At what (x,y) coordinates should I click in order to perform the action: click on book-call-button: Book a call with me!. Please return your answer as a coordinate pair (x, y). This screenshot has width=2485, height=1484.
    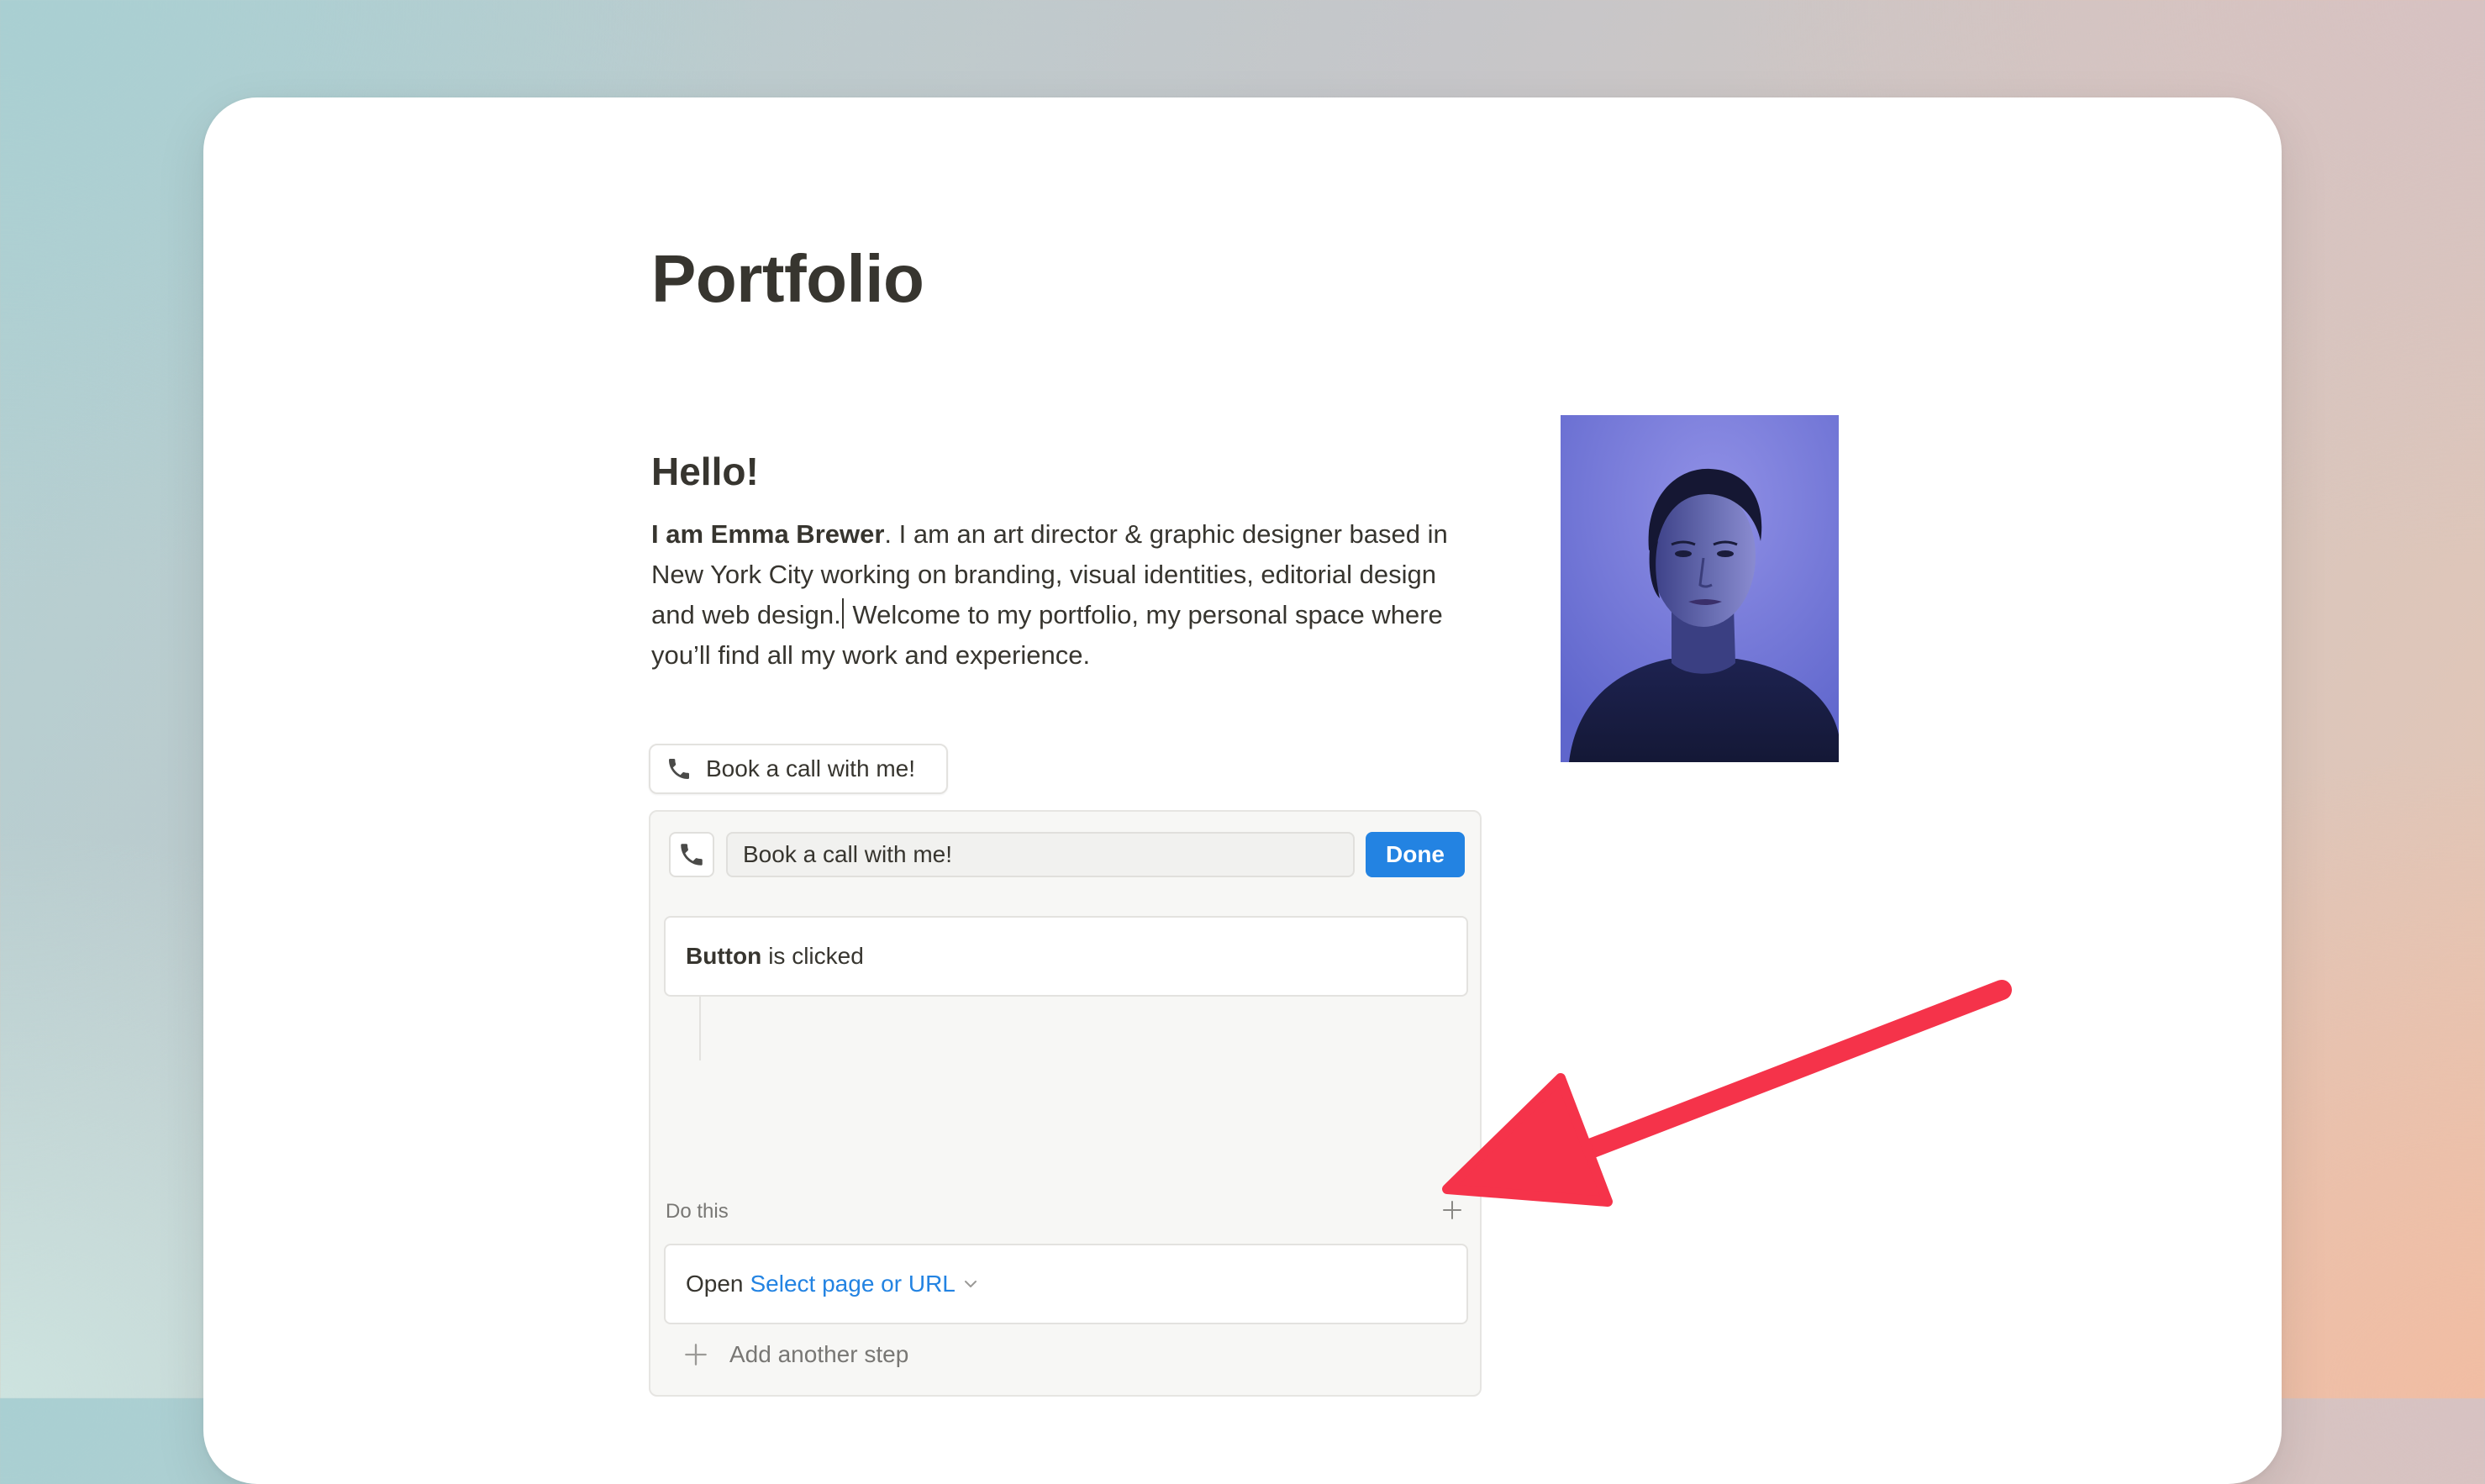
    Looking at the image, I should click on (798, 769).